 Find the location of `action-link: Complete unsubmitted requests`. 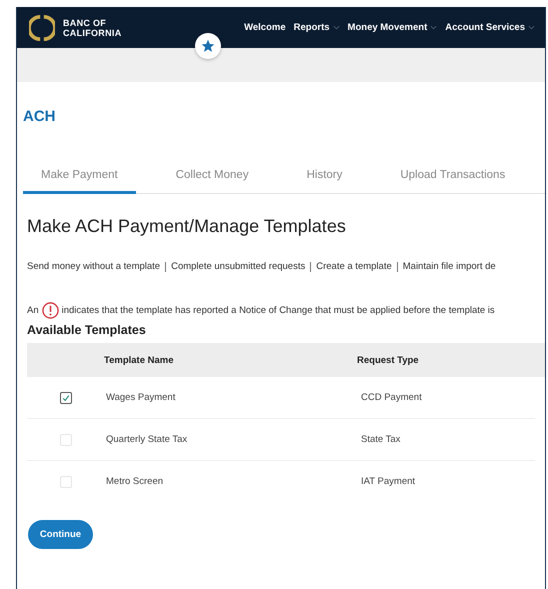

action-link: Complete unsubmitted requests is located at coordinates (238, 266).